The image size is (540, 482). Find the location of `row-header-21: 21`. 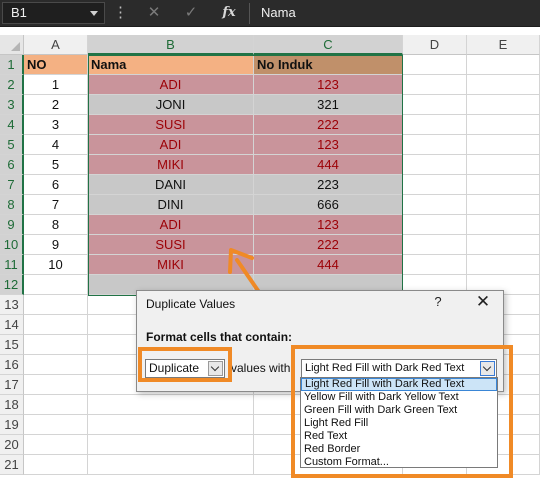

row-header-21: 21 is located at coordinates (12, 465).